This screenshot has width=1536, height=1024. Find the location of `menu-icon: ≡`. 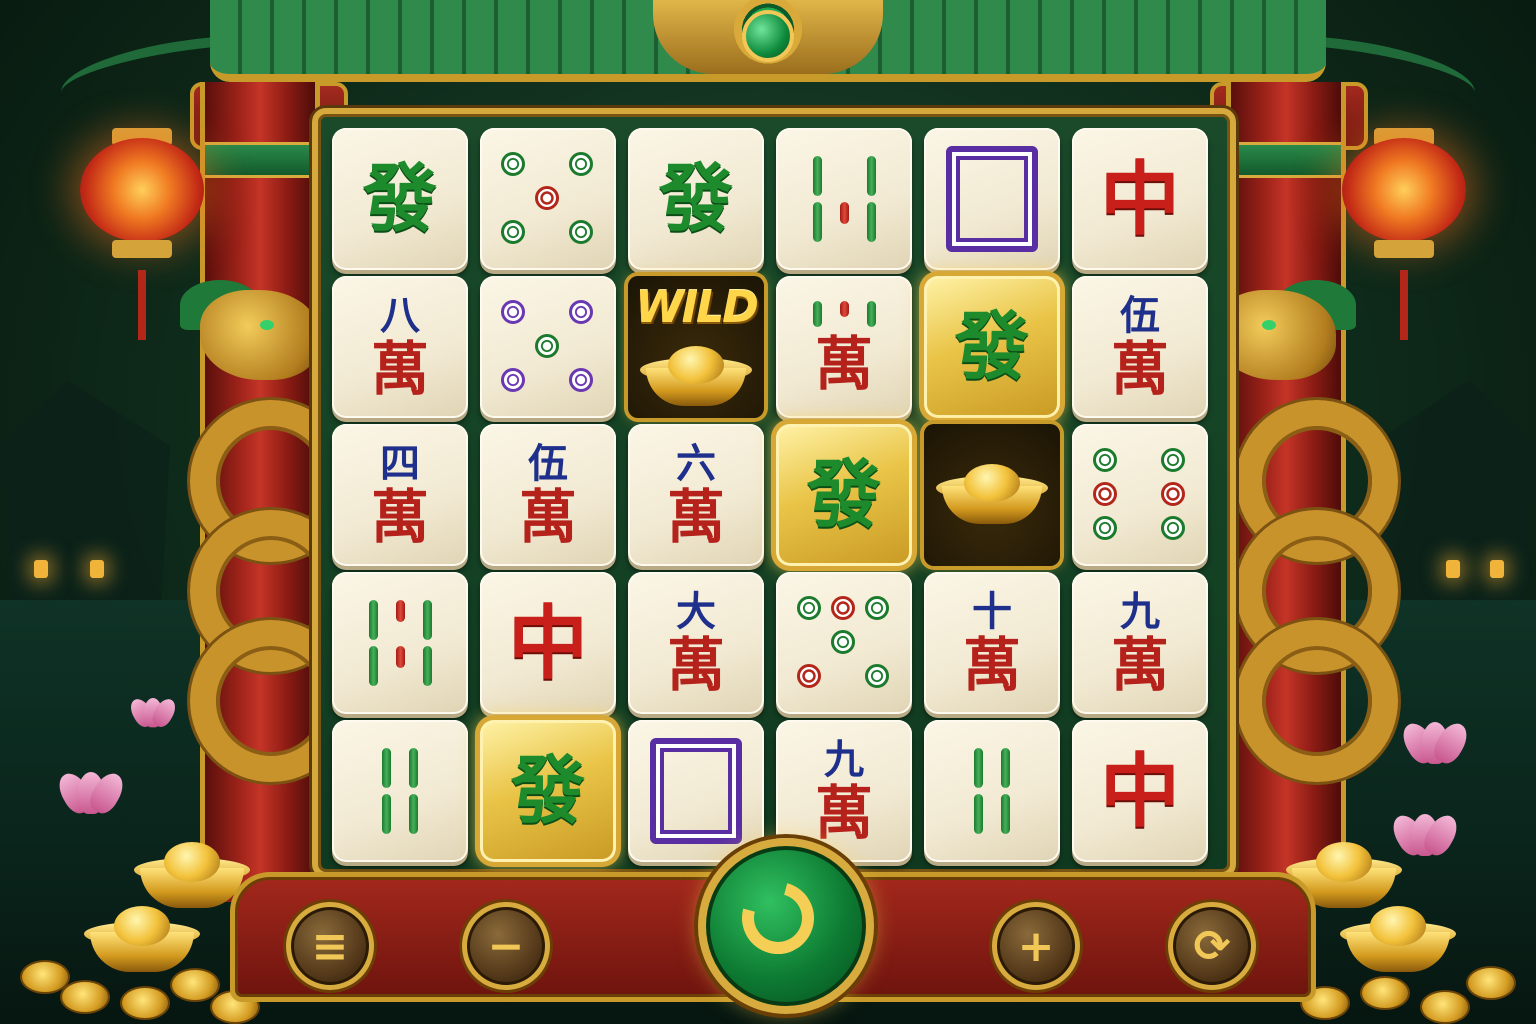

menu-icon: ≡ is located at coordinates (330, 946).